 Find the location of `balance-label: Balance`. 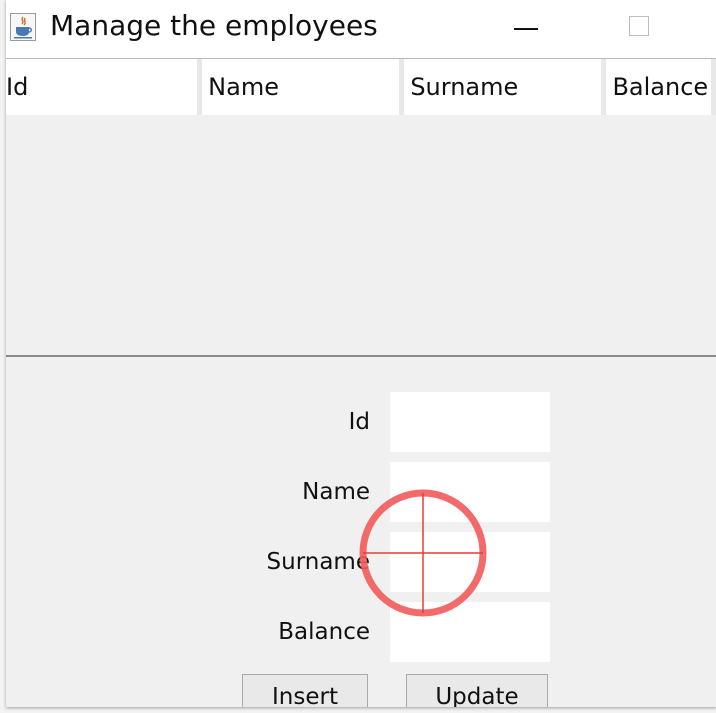

balance-label: Balance is located at coordinates (324, 632).